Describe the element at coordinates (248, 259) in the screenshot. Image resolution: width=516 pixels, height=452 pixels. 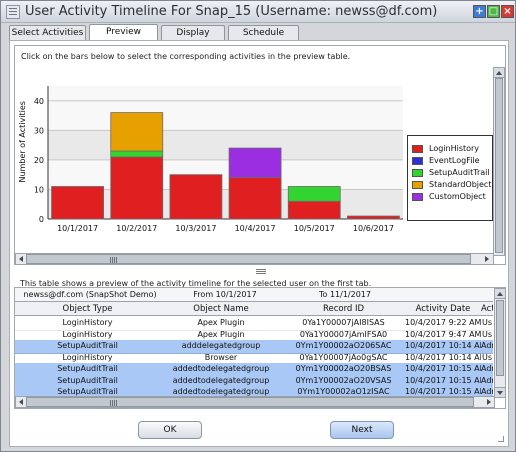
I see `chart-horizontal-scroll-thumb` at that location.